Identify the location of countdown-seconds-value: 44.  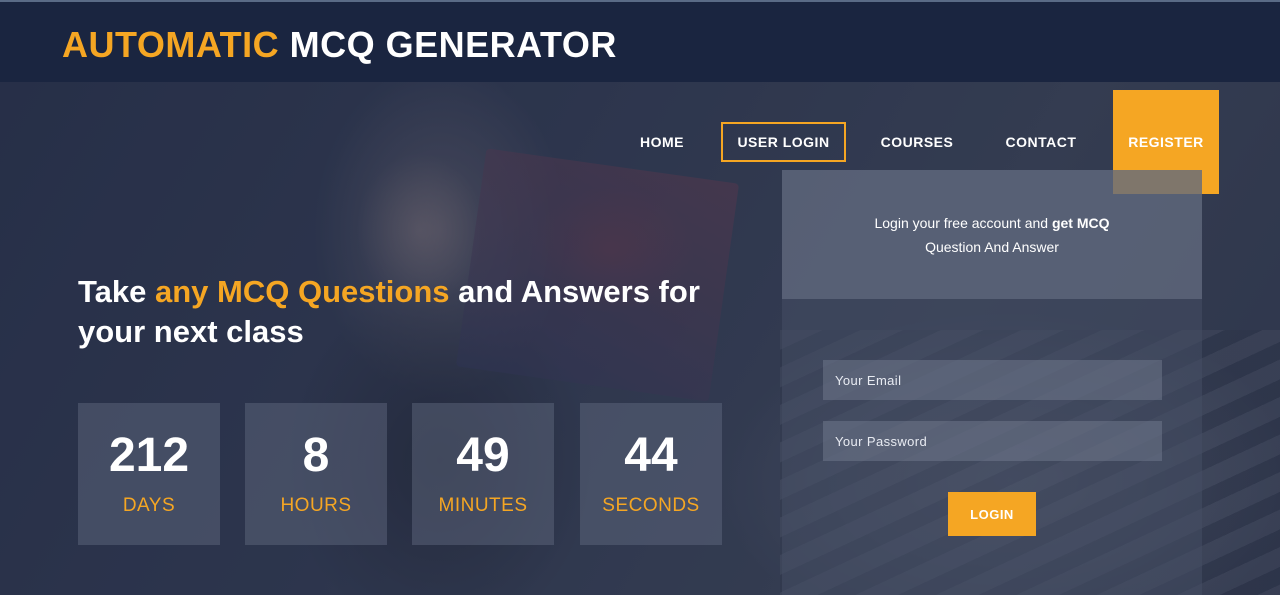
(651, 455).